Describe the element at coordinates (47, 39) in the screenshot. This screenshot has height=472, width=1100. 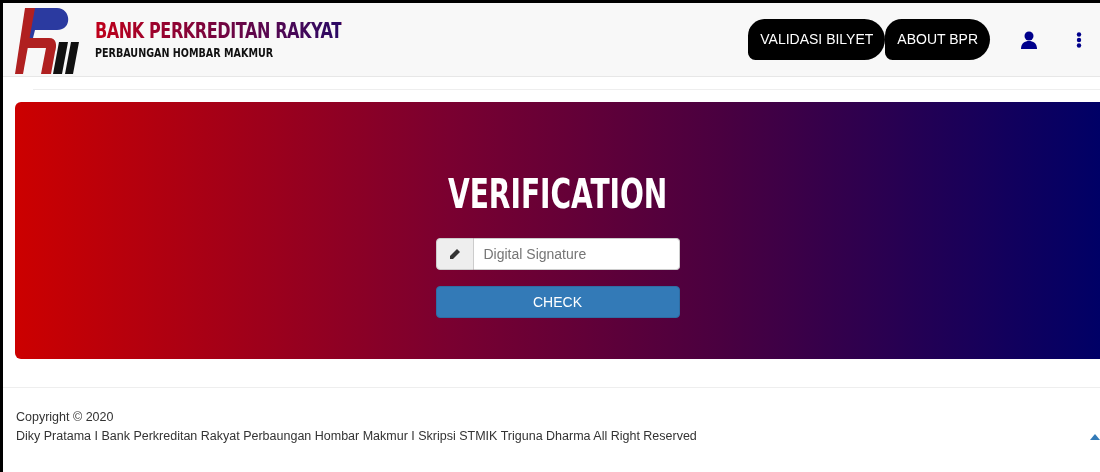
I see `bank-logo` at that location.